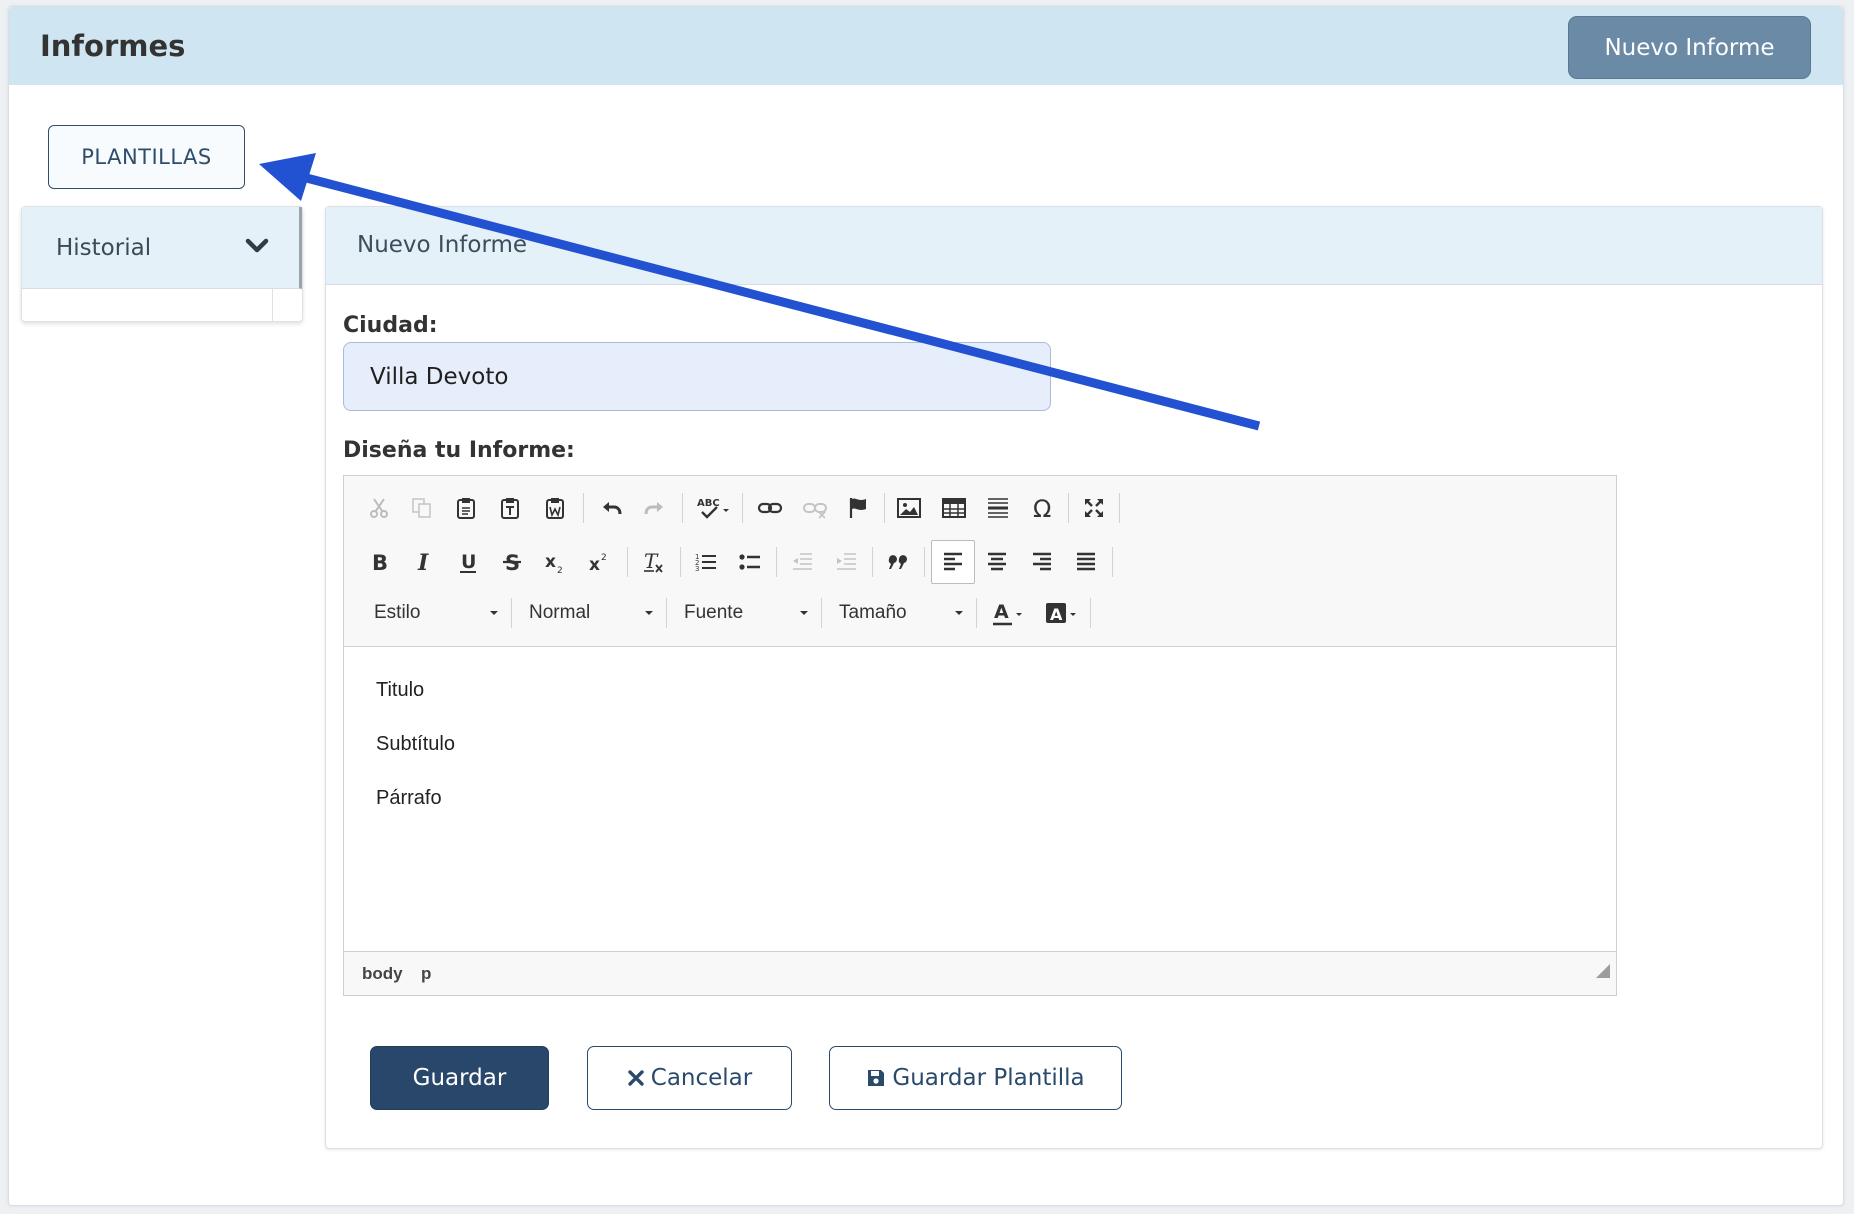  What do you see at coordinates (422, 508) in the screenshot?
I see `copy-icon` at bounding box center [422, 508].